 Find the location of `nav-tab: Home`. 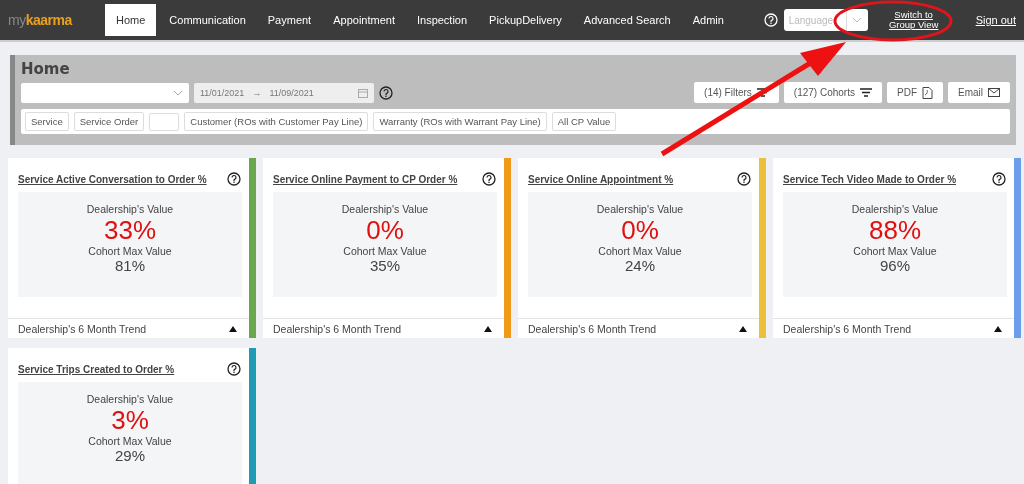

nav-tab: Home is located at coordinates (131, 20).